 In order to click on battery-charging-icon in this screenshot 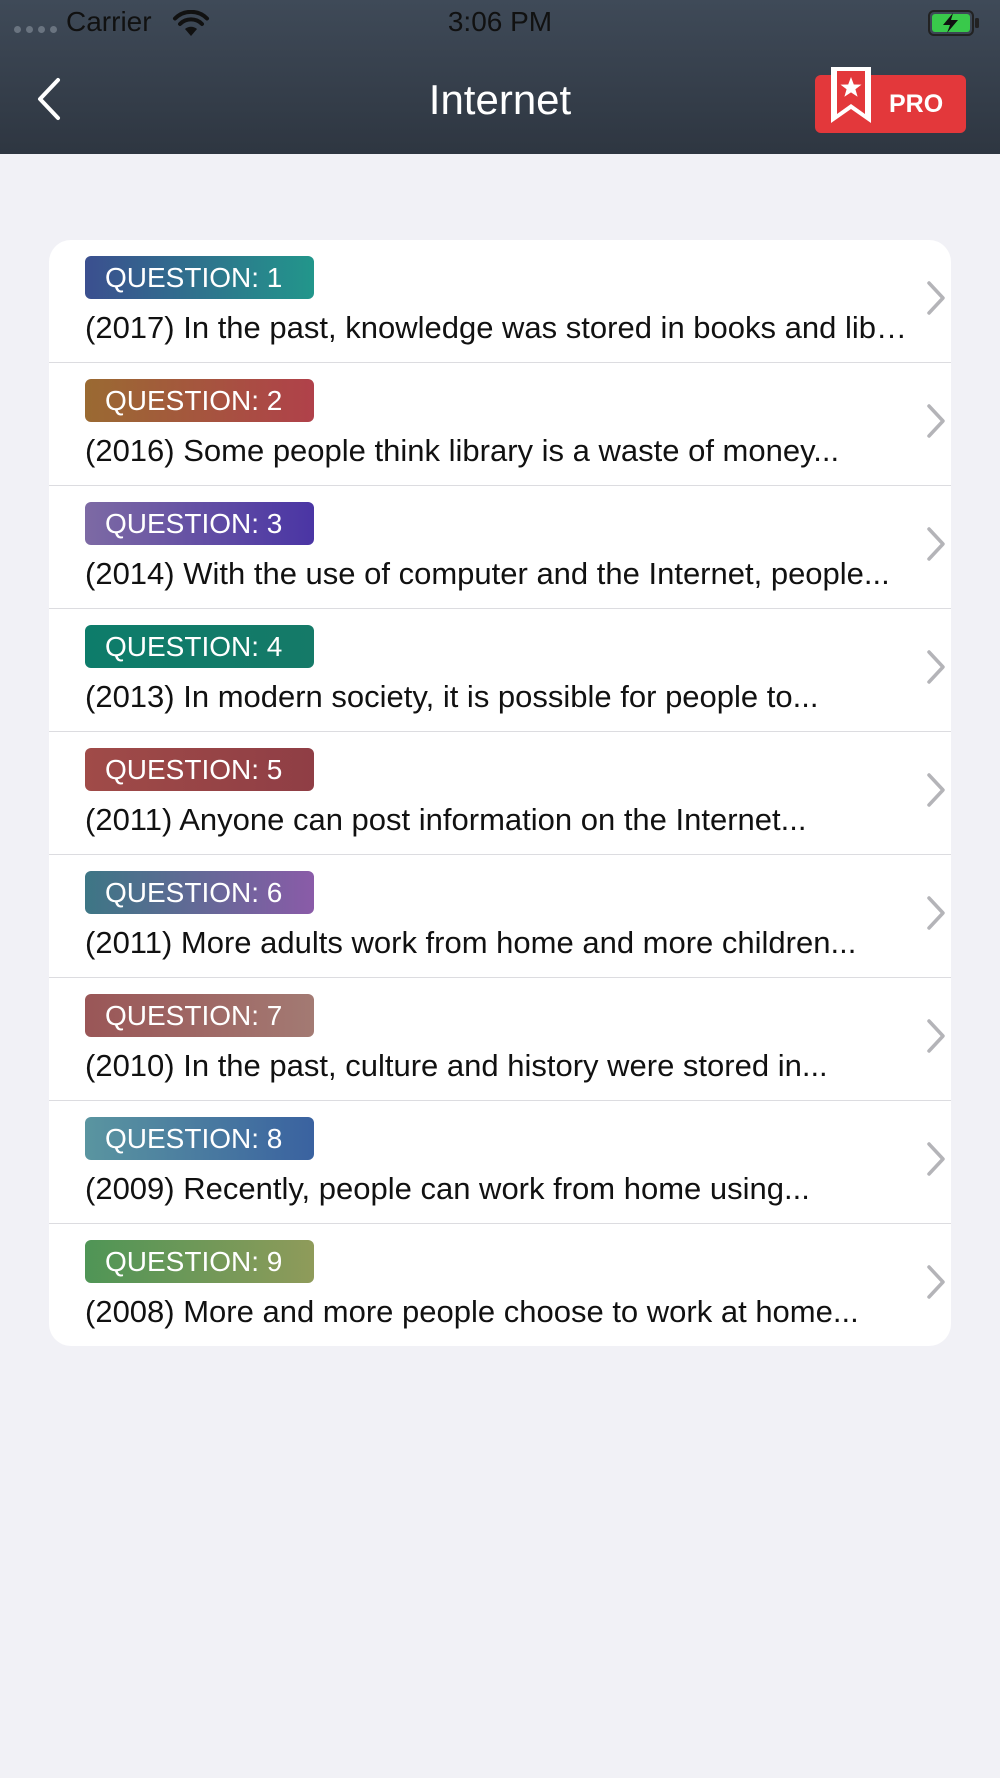, I will do `click(953, 23)`.